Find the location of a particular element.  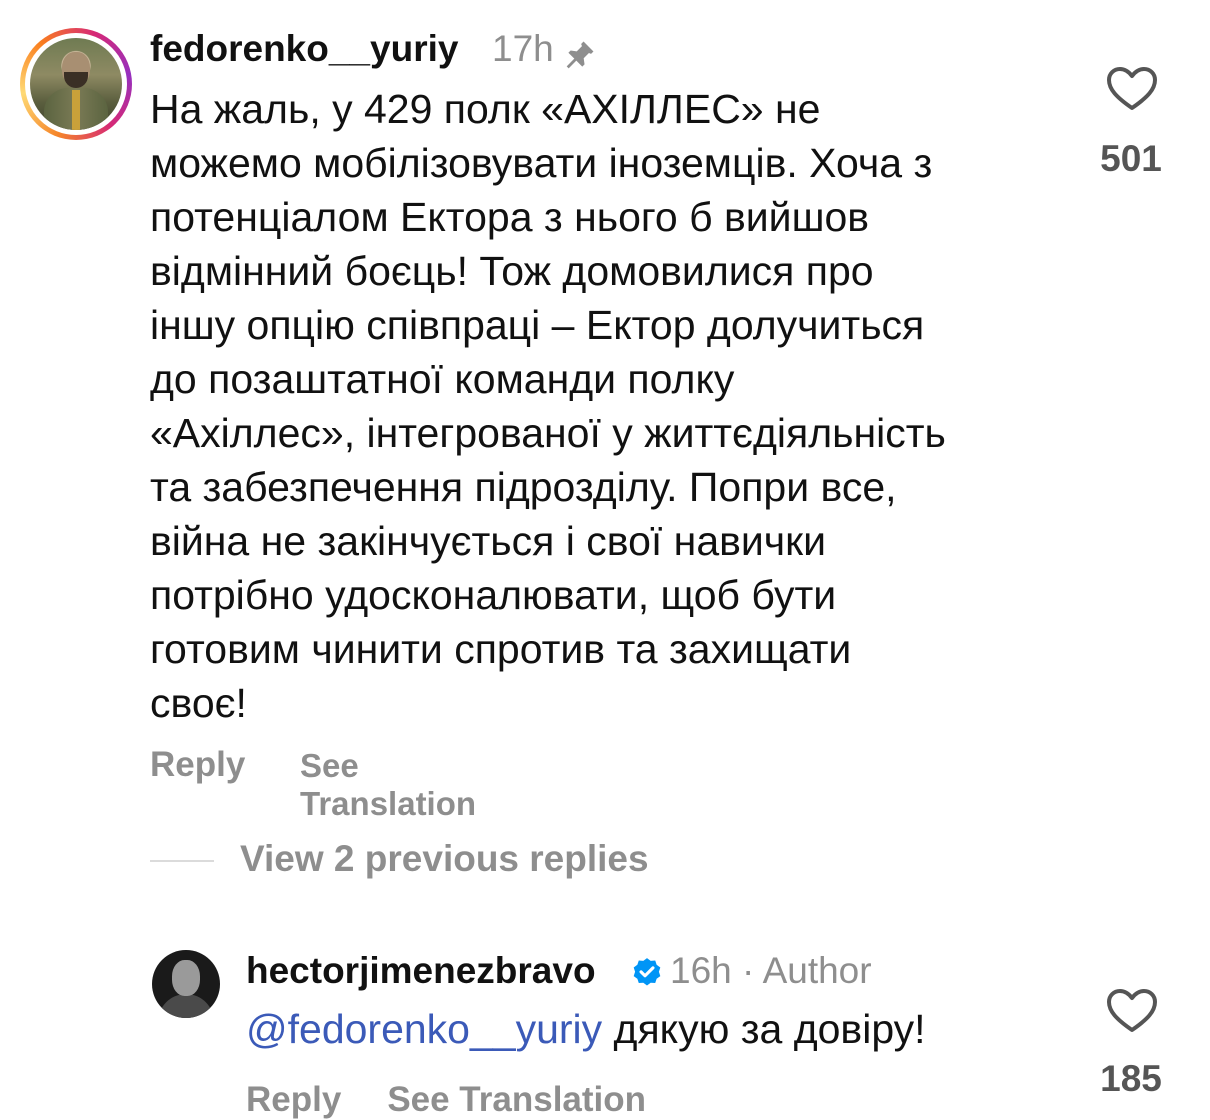

reply-like-count: 185 is located at coordinates (1131, 1078).